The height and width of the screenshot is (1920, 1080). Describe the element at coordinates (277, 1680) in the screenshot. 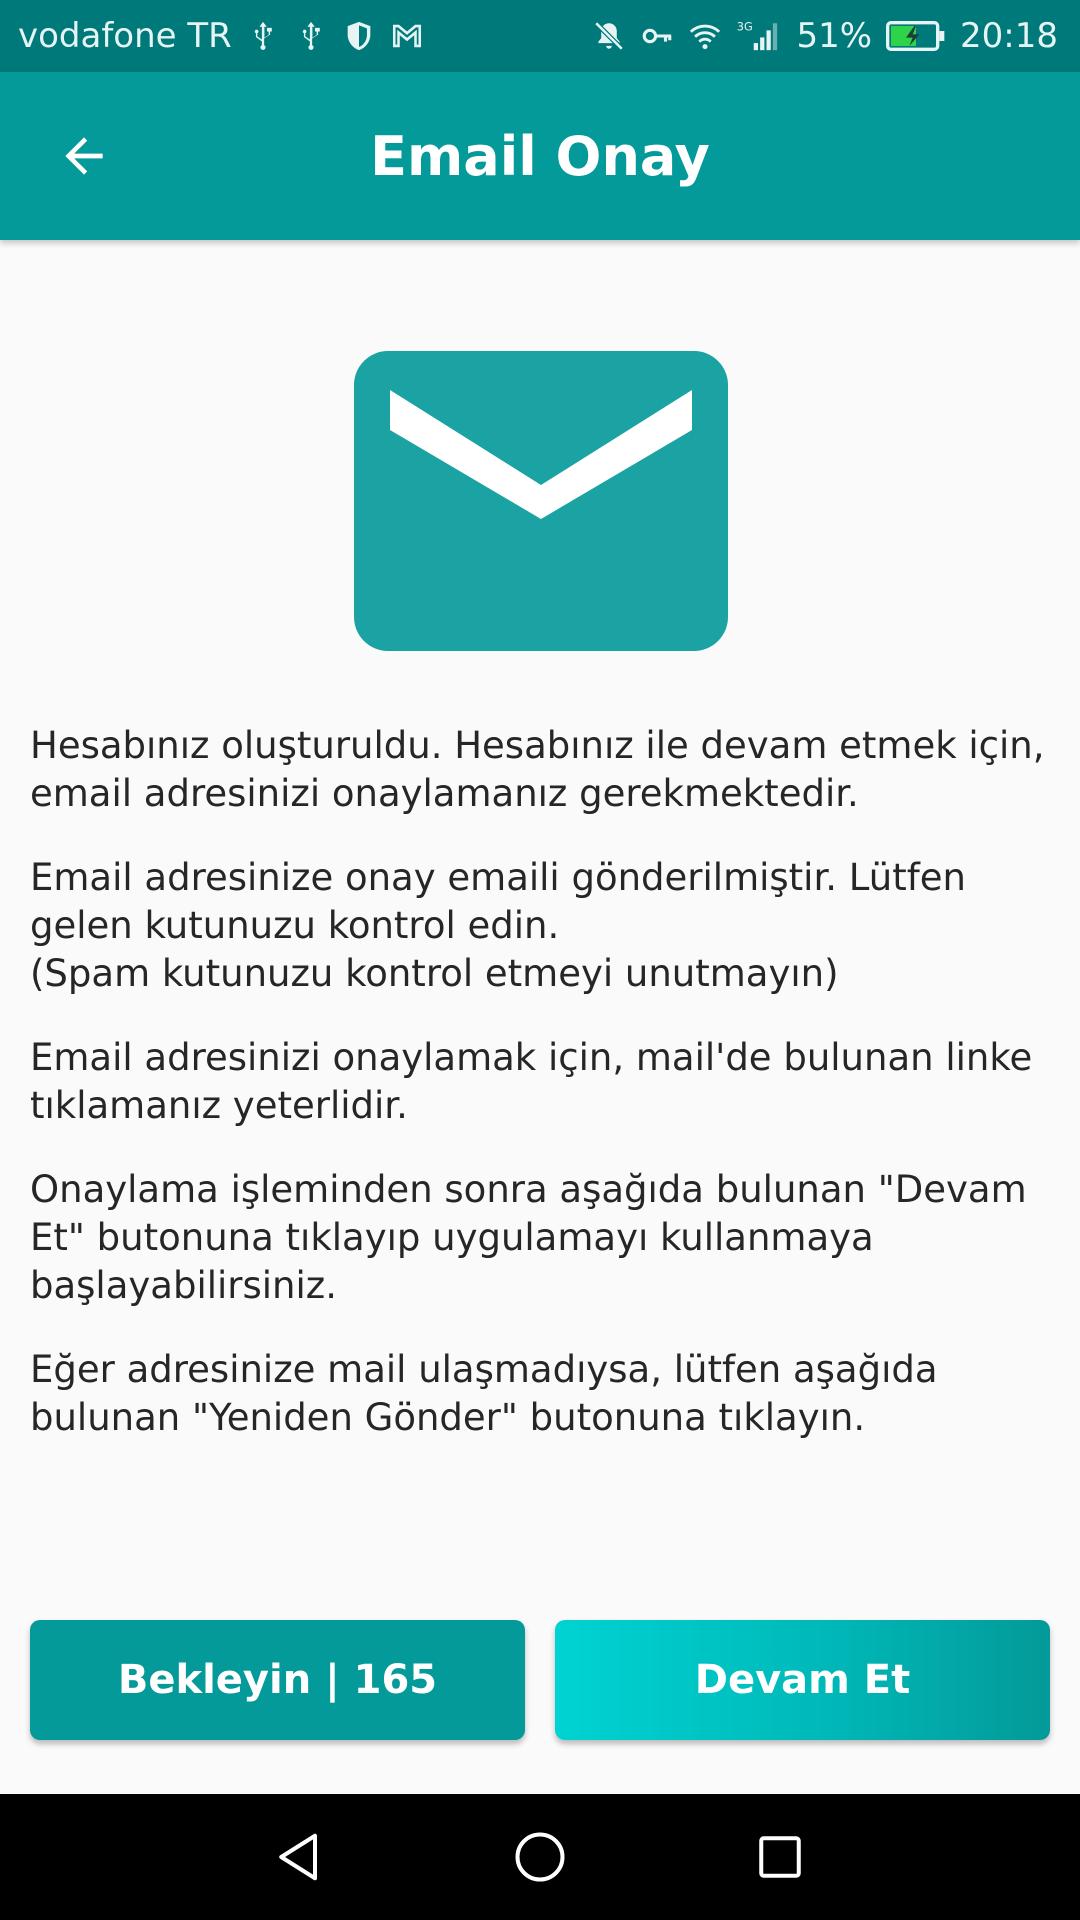

I see `wait-countdown-button: Bekleyin | 165` at that location.